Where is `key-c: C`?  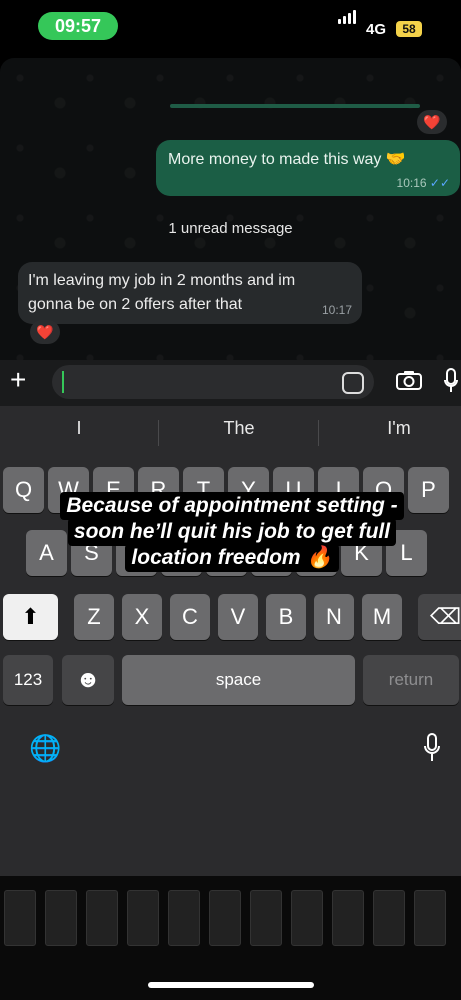
key-c: C is located at coordinates (190, 617).